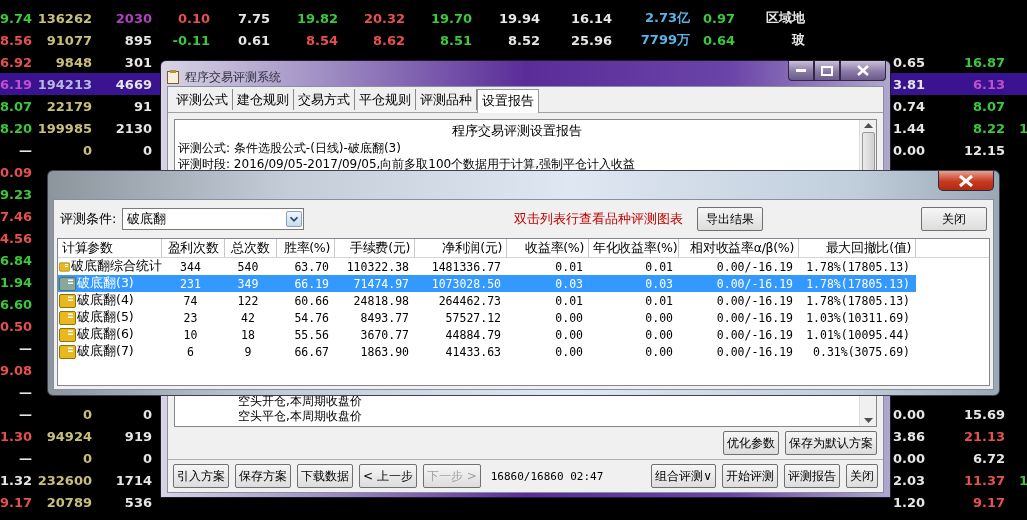 The height and width of the screenshot is (520, 1027). I want to click on table-cell-text: 540, so click(248, 266).